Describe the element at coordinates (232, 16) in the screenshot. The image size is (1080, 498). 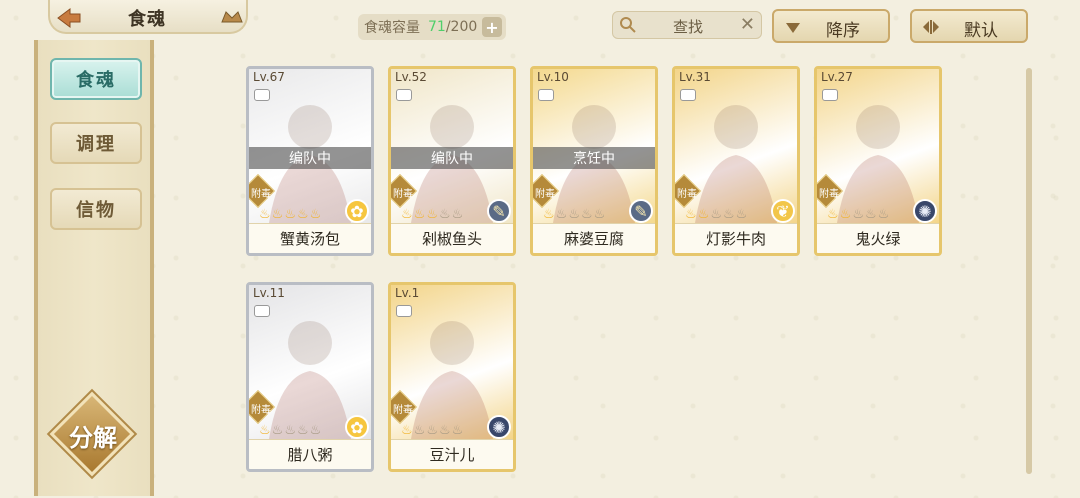
I see `crown-ornament-icon` at that location.